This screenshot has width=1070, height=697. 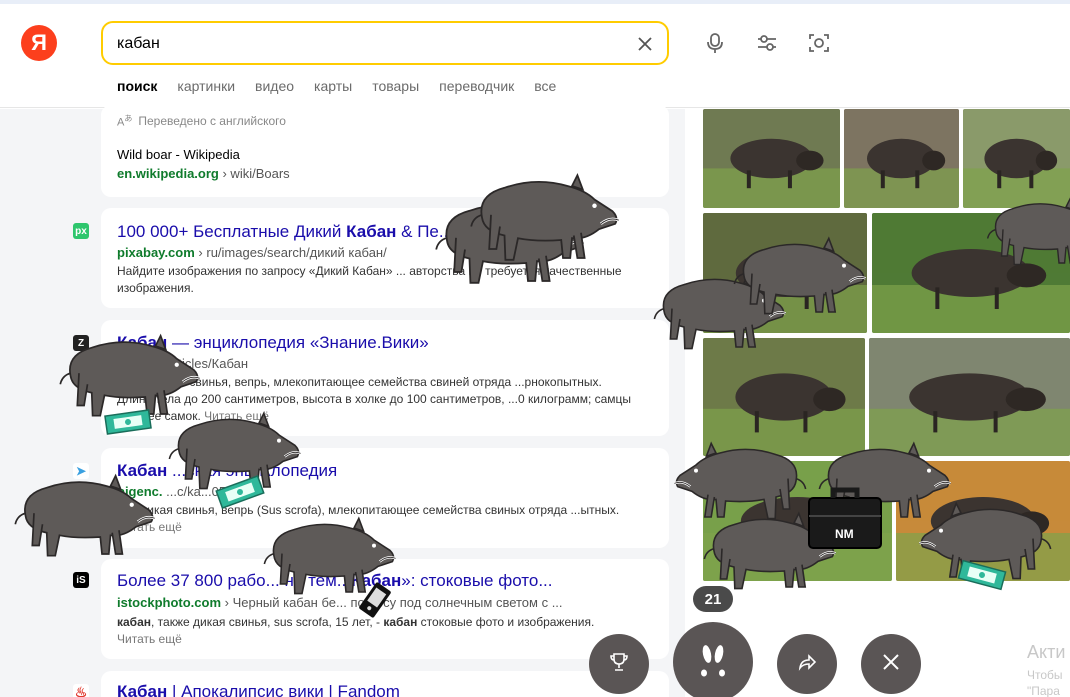 What do you see at coordinates (273, 343) in the screenshot?
I see `result-title: Кабан — энциклопедия «Знание.Вики»` at bounding box center [273, 343].